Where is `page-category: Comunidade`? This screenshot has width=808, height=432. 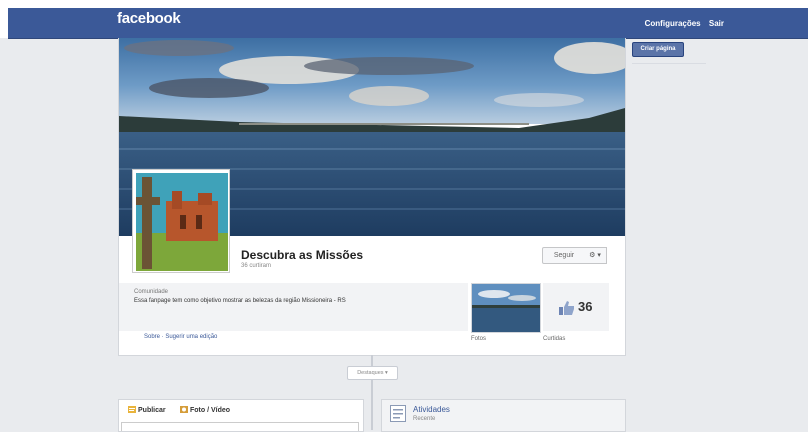 page-category: Comunidade is located at coordinates (151, 292).